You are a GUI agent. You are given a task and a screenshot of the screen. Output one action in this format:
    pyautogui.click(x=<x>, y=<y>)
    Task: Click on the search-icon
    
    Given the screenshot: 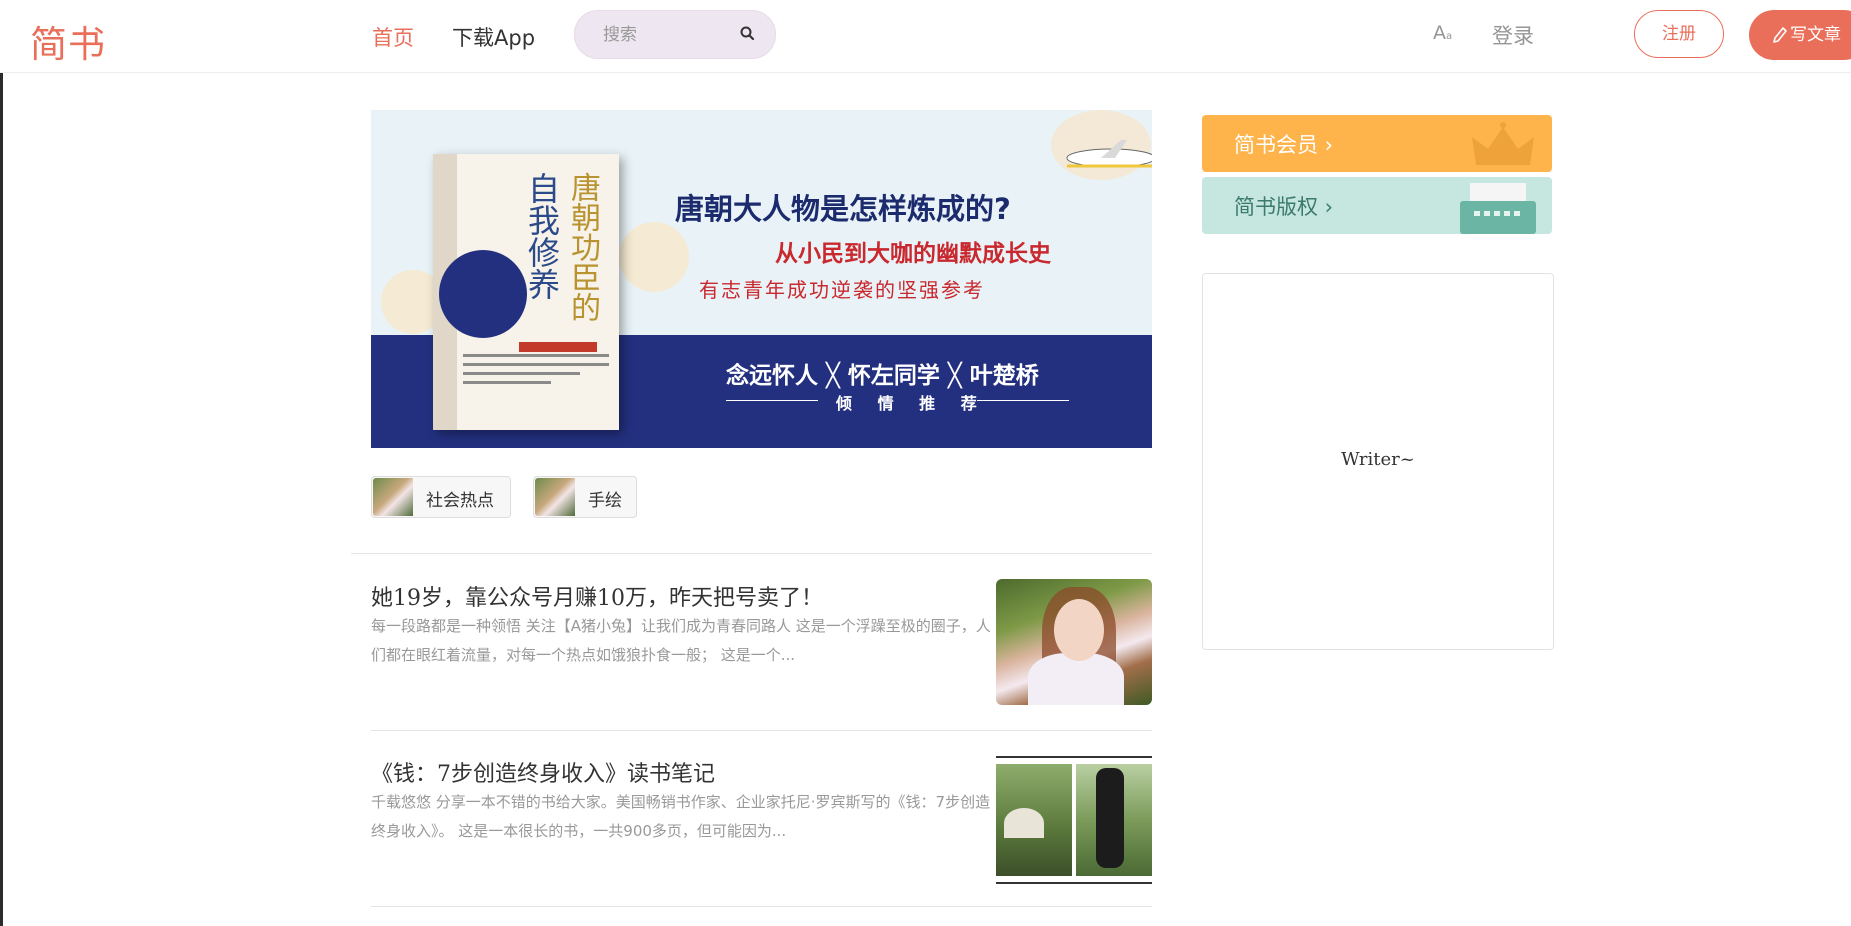 What is the action you would take?
    pyautogui.click(x=748, y=34)
    